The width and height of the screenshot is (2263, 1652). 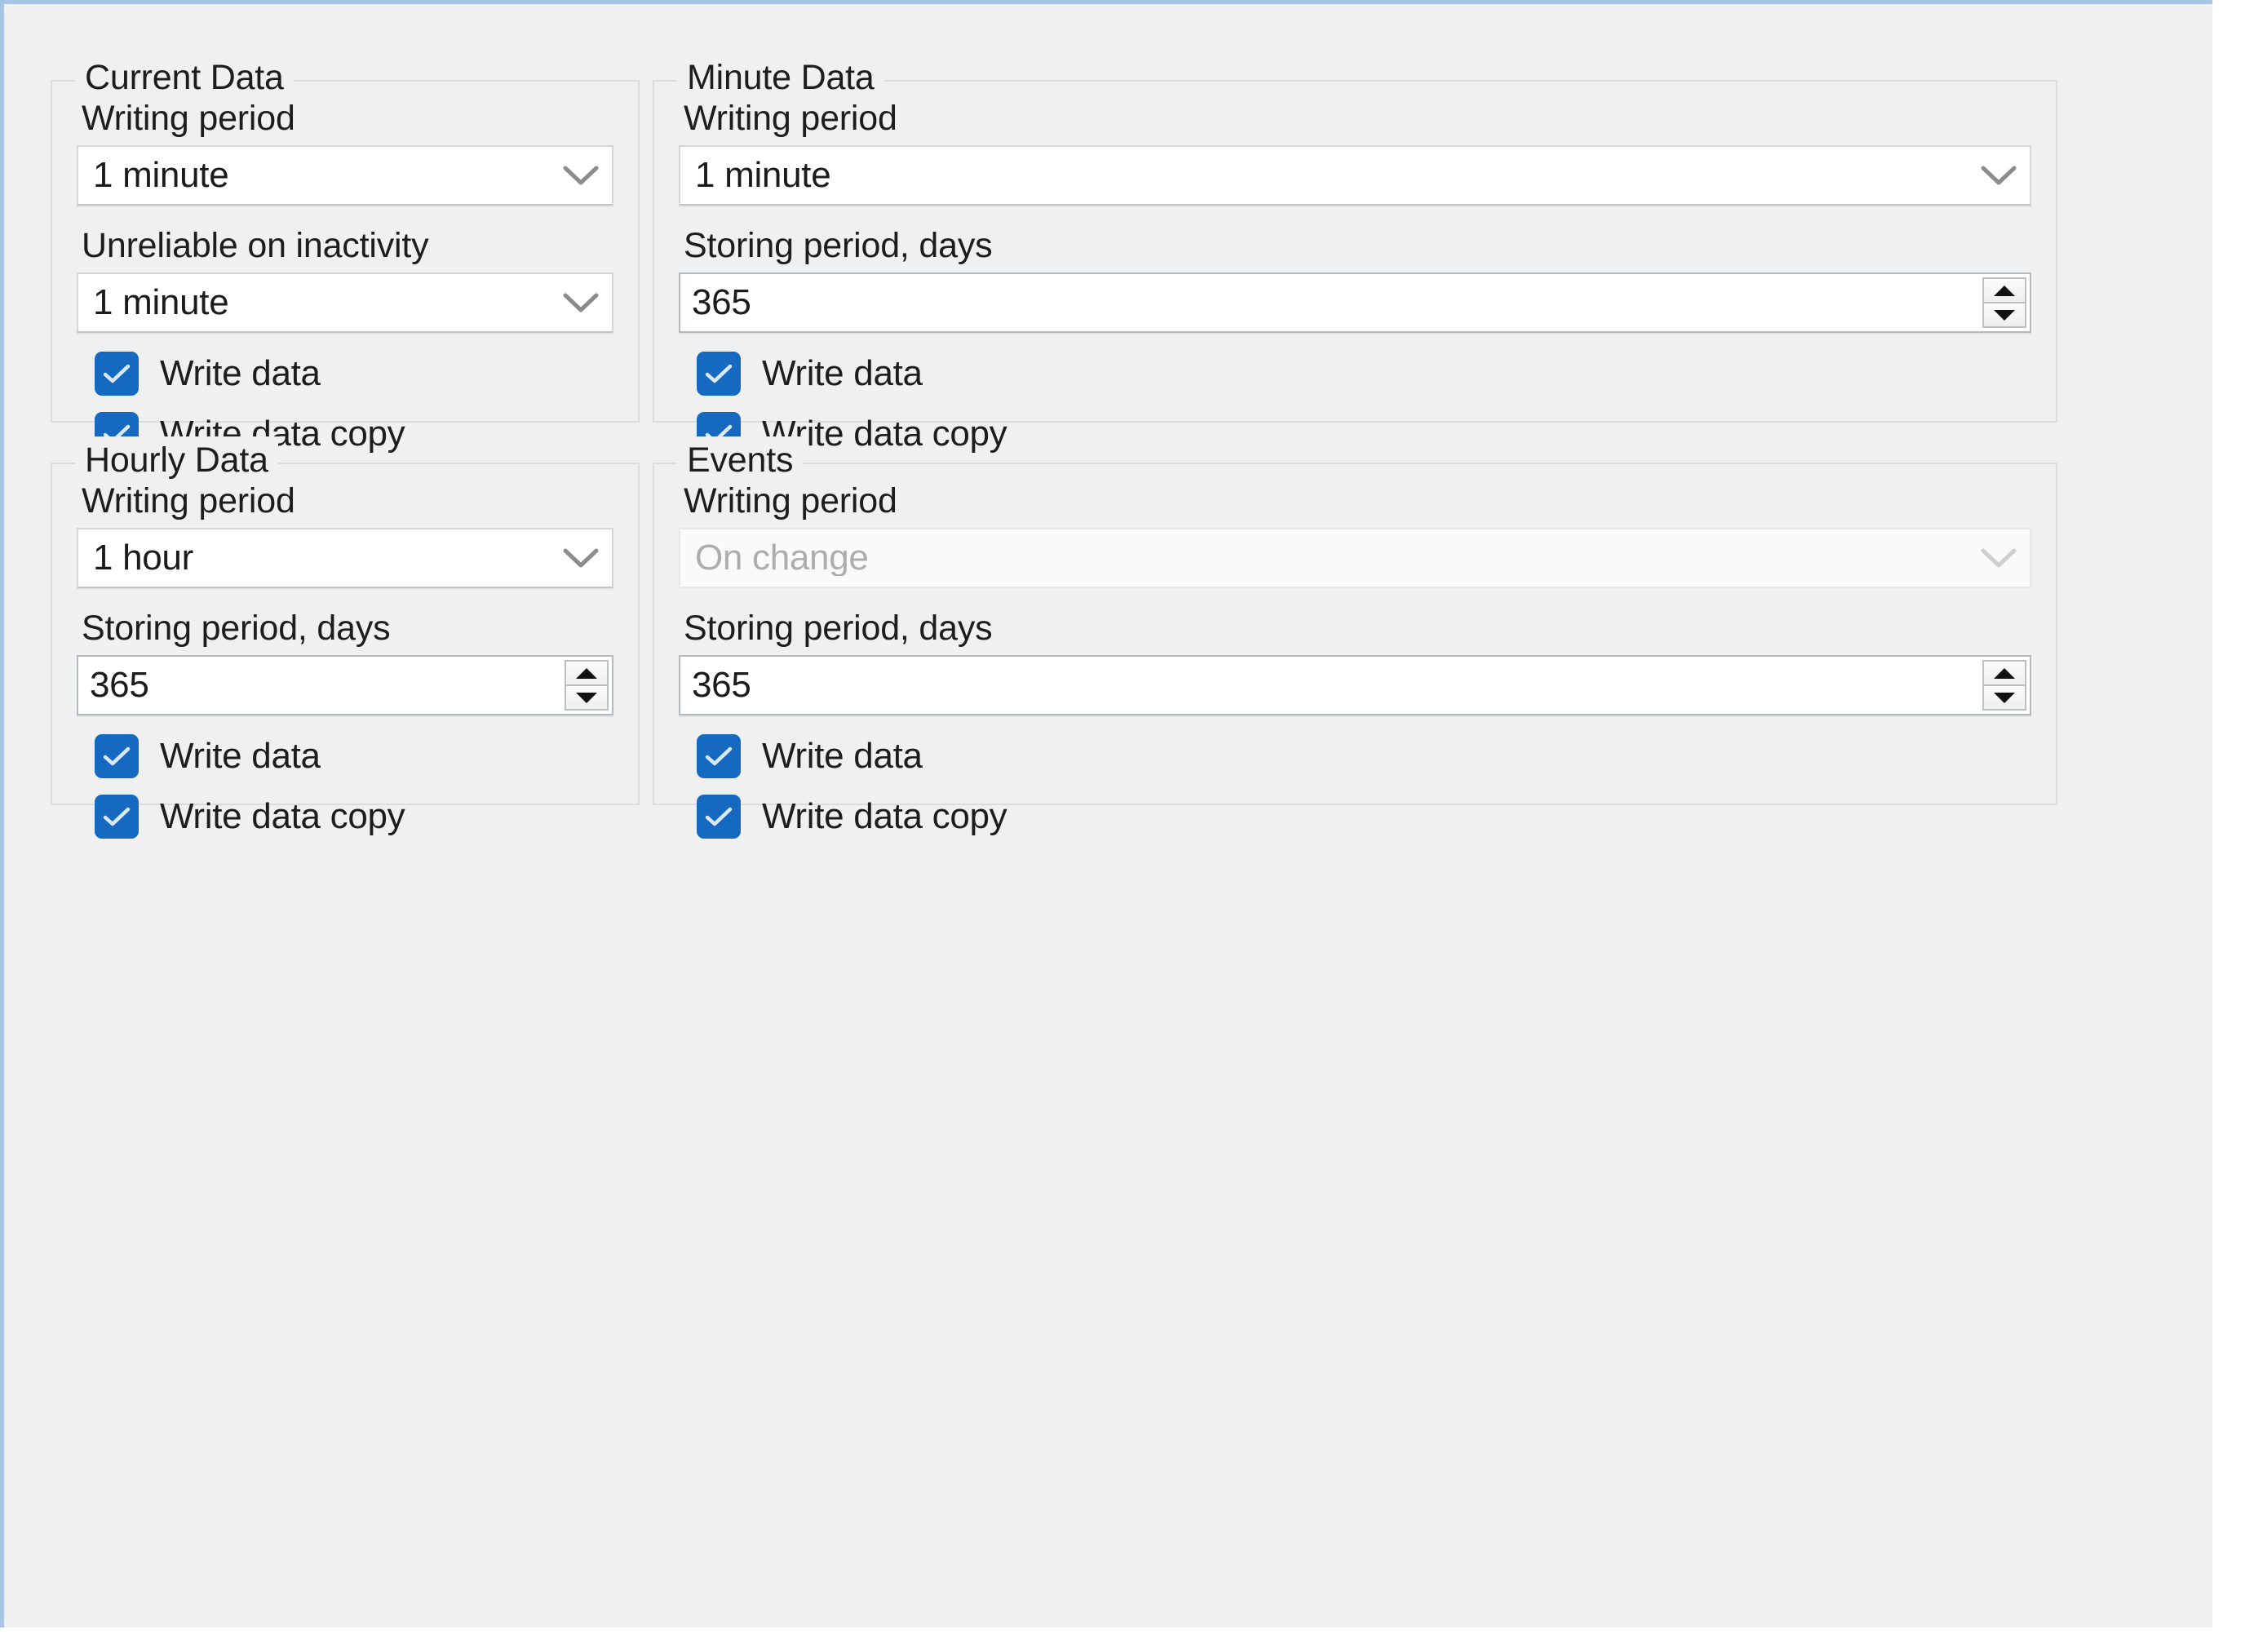 I want to click on combo-value-hourly-writing-period: 1 hour, so click(x=143, y=558).